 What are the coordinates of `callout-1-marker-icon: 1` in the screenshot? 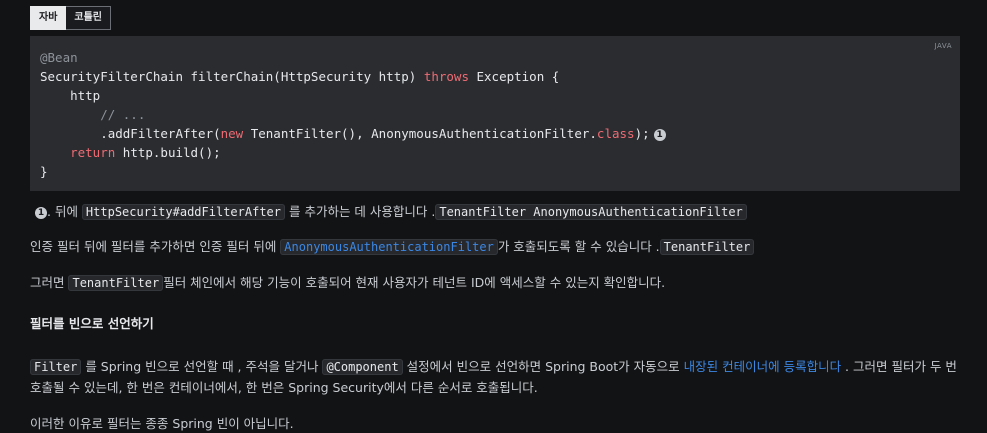 It's located at (41, 212).